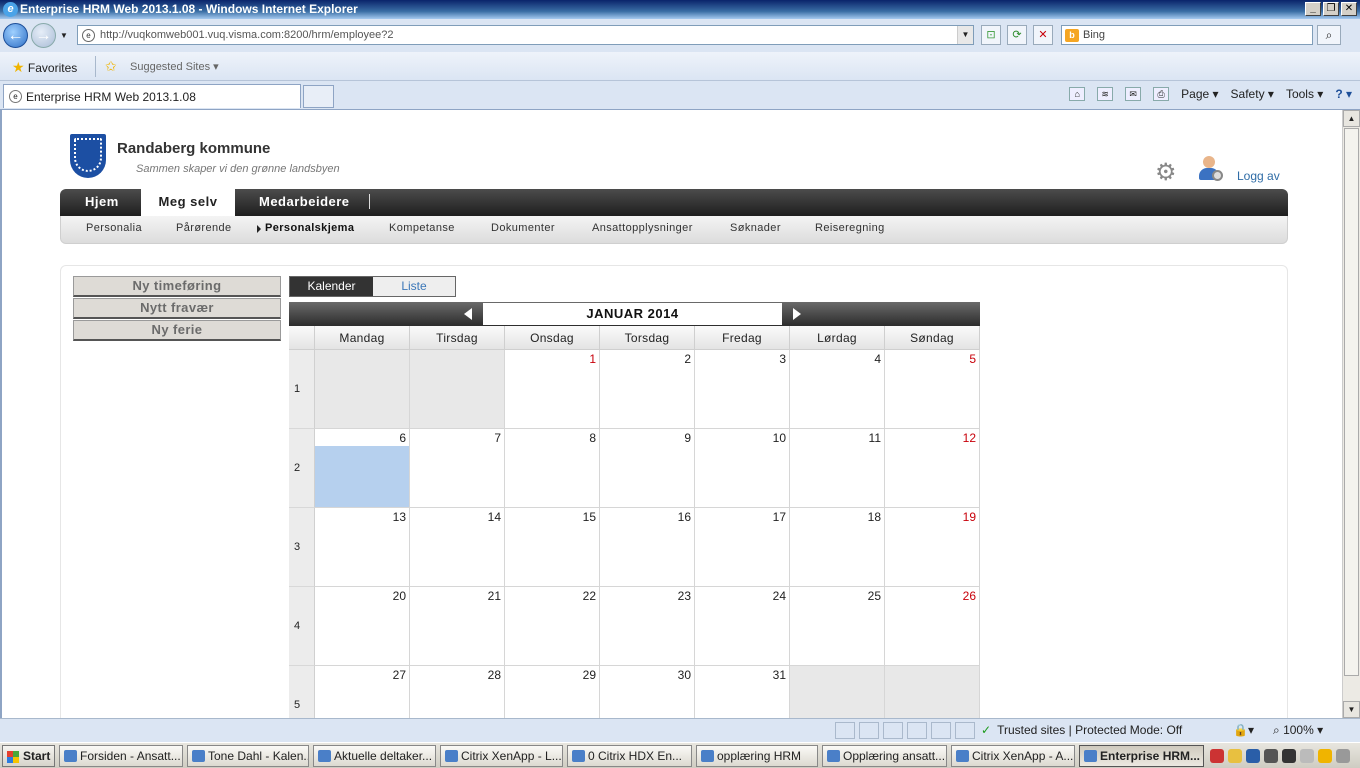 The width and height of the screenshot is (1360, 768). What do you see at coordinates (28, 756) in the screenshot?
I see `start-button: Start` at bounding box center [28, 756].